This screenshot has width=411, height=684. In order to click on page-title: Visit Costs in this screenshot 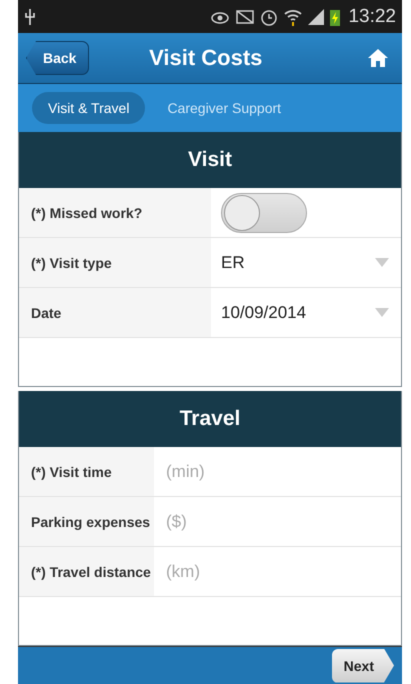, I will do `click(206, 58)`.